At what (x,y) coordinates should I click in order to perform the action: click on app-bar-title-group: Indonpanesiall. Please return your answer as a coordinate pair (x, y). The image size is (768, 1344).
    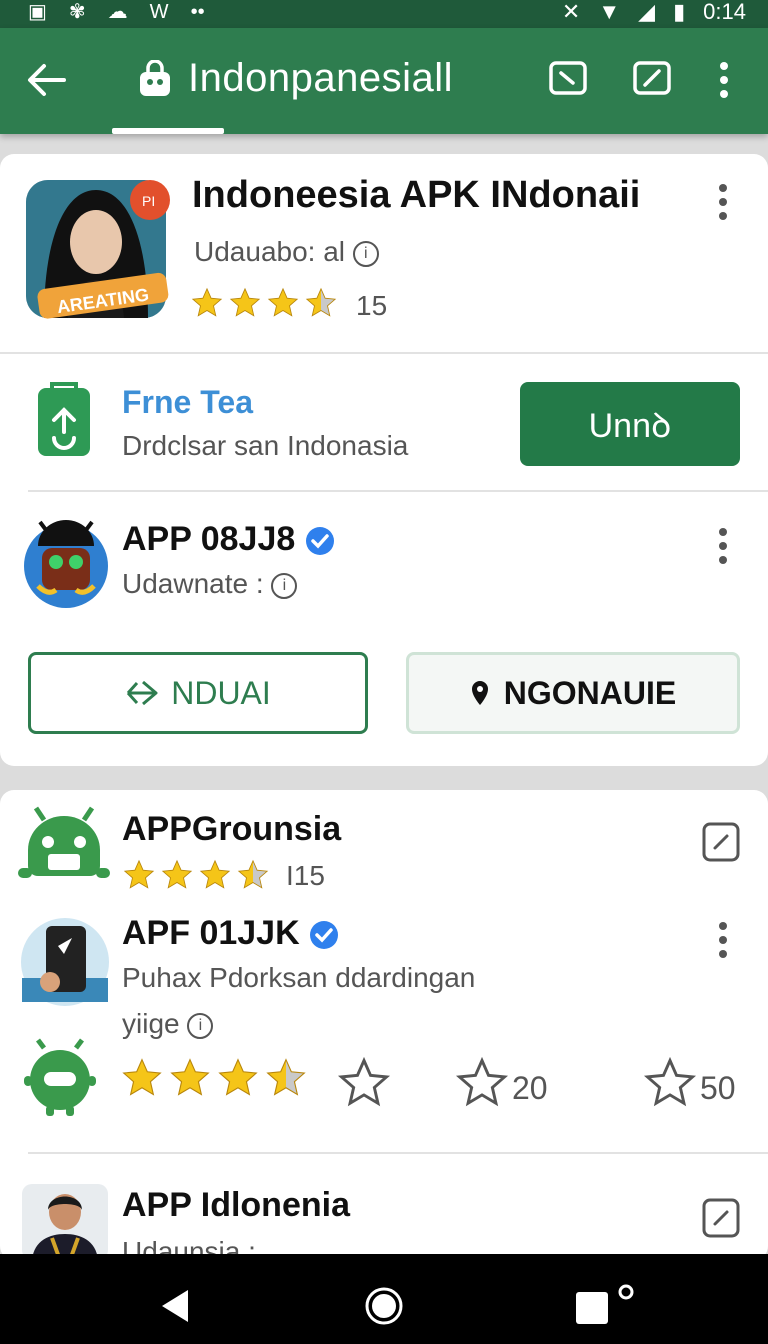
    Looking at the image, I should click on (294, 78).